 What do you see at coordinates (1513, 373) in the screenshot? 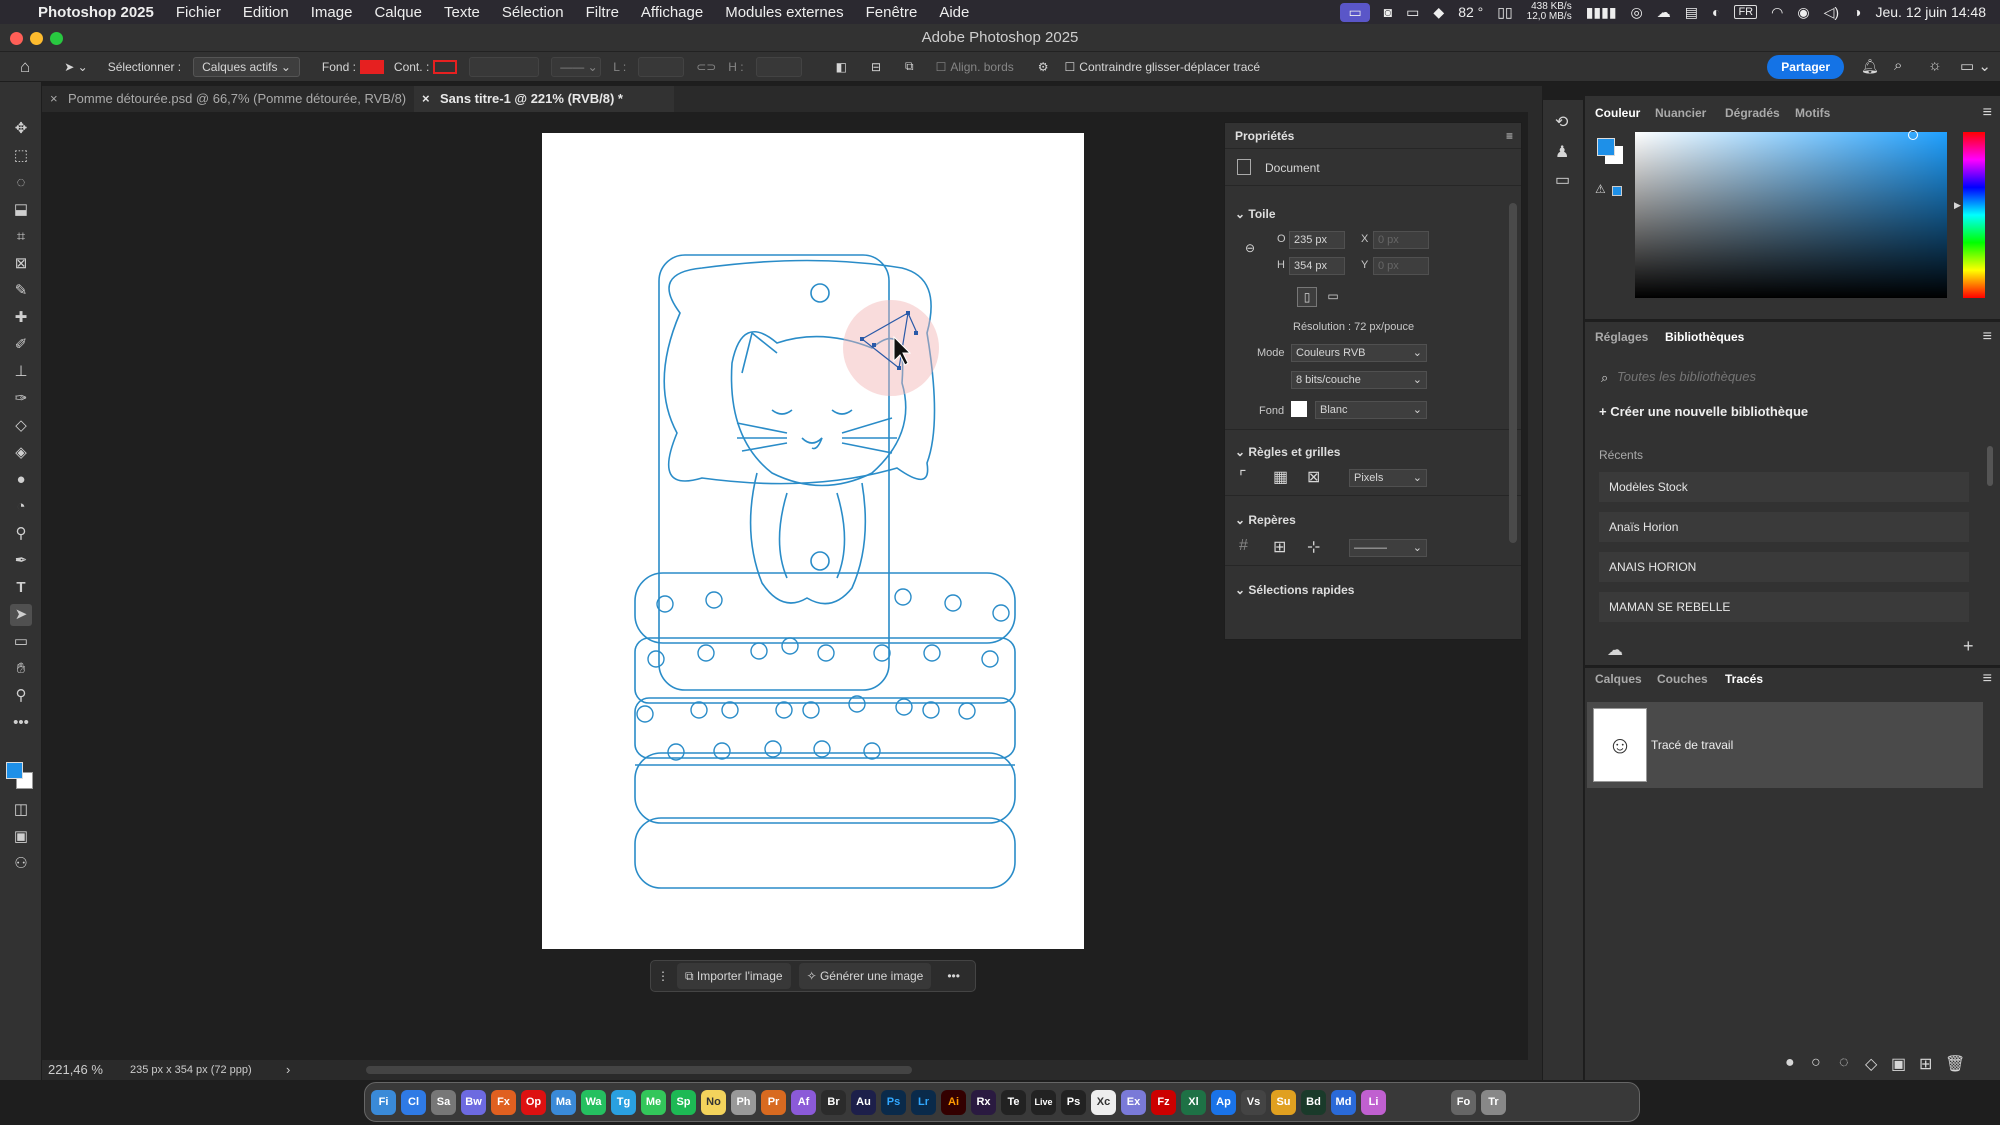
I see `properties-scrollbar` at bounding box center [1513, 373].